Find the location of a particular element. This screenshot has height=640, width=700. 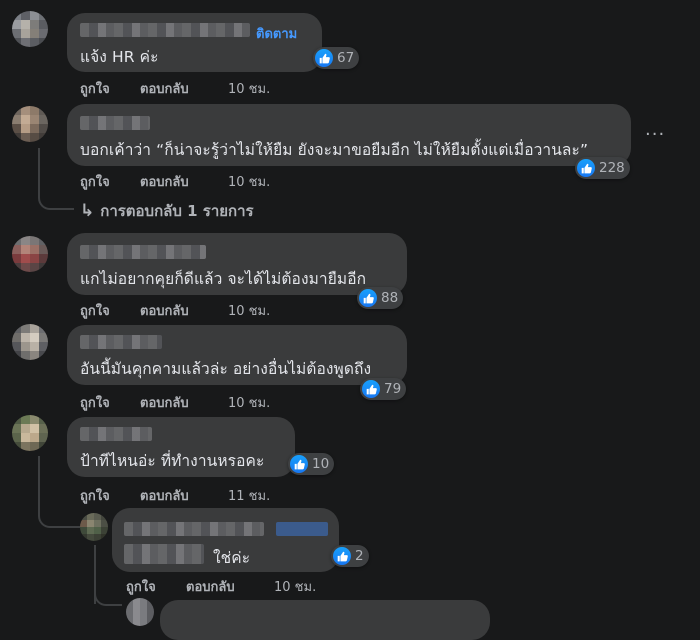

more-options-icon: ··· is located at coordinates (655, 134).